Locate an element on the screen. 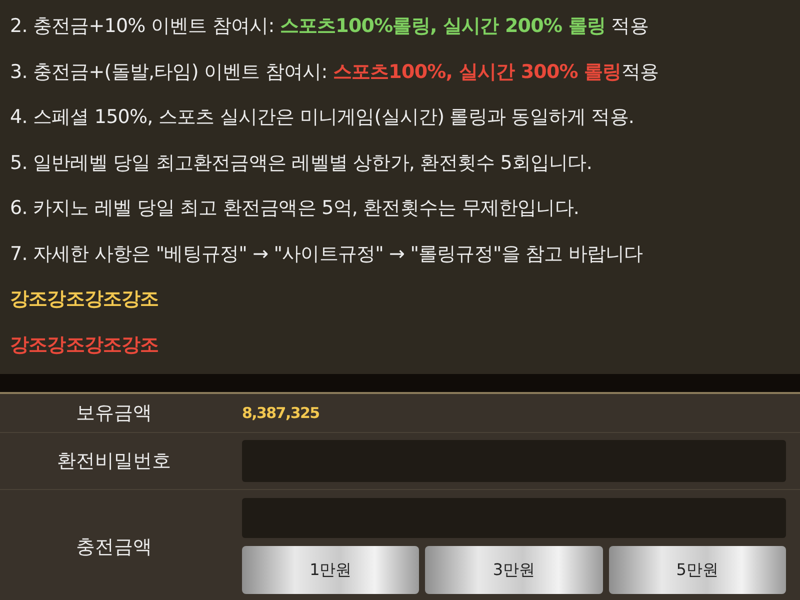  amount-button: 1만원 is located at coordinates (331, 570).